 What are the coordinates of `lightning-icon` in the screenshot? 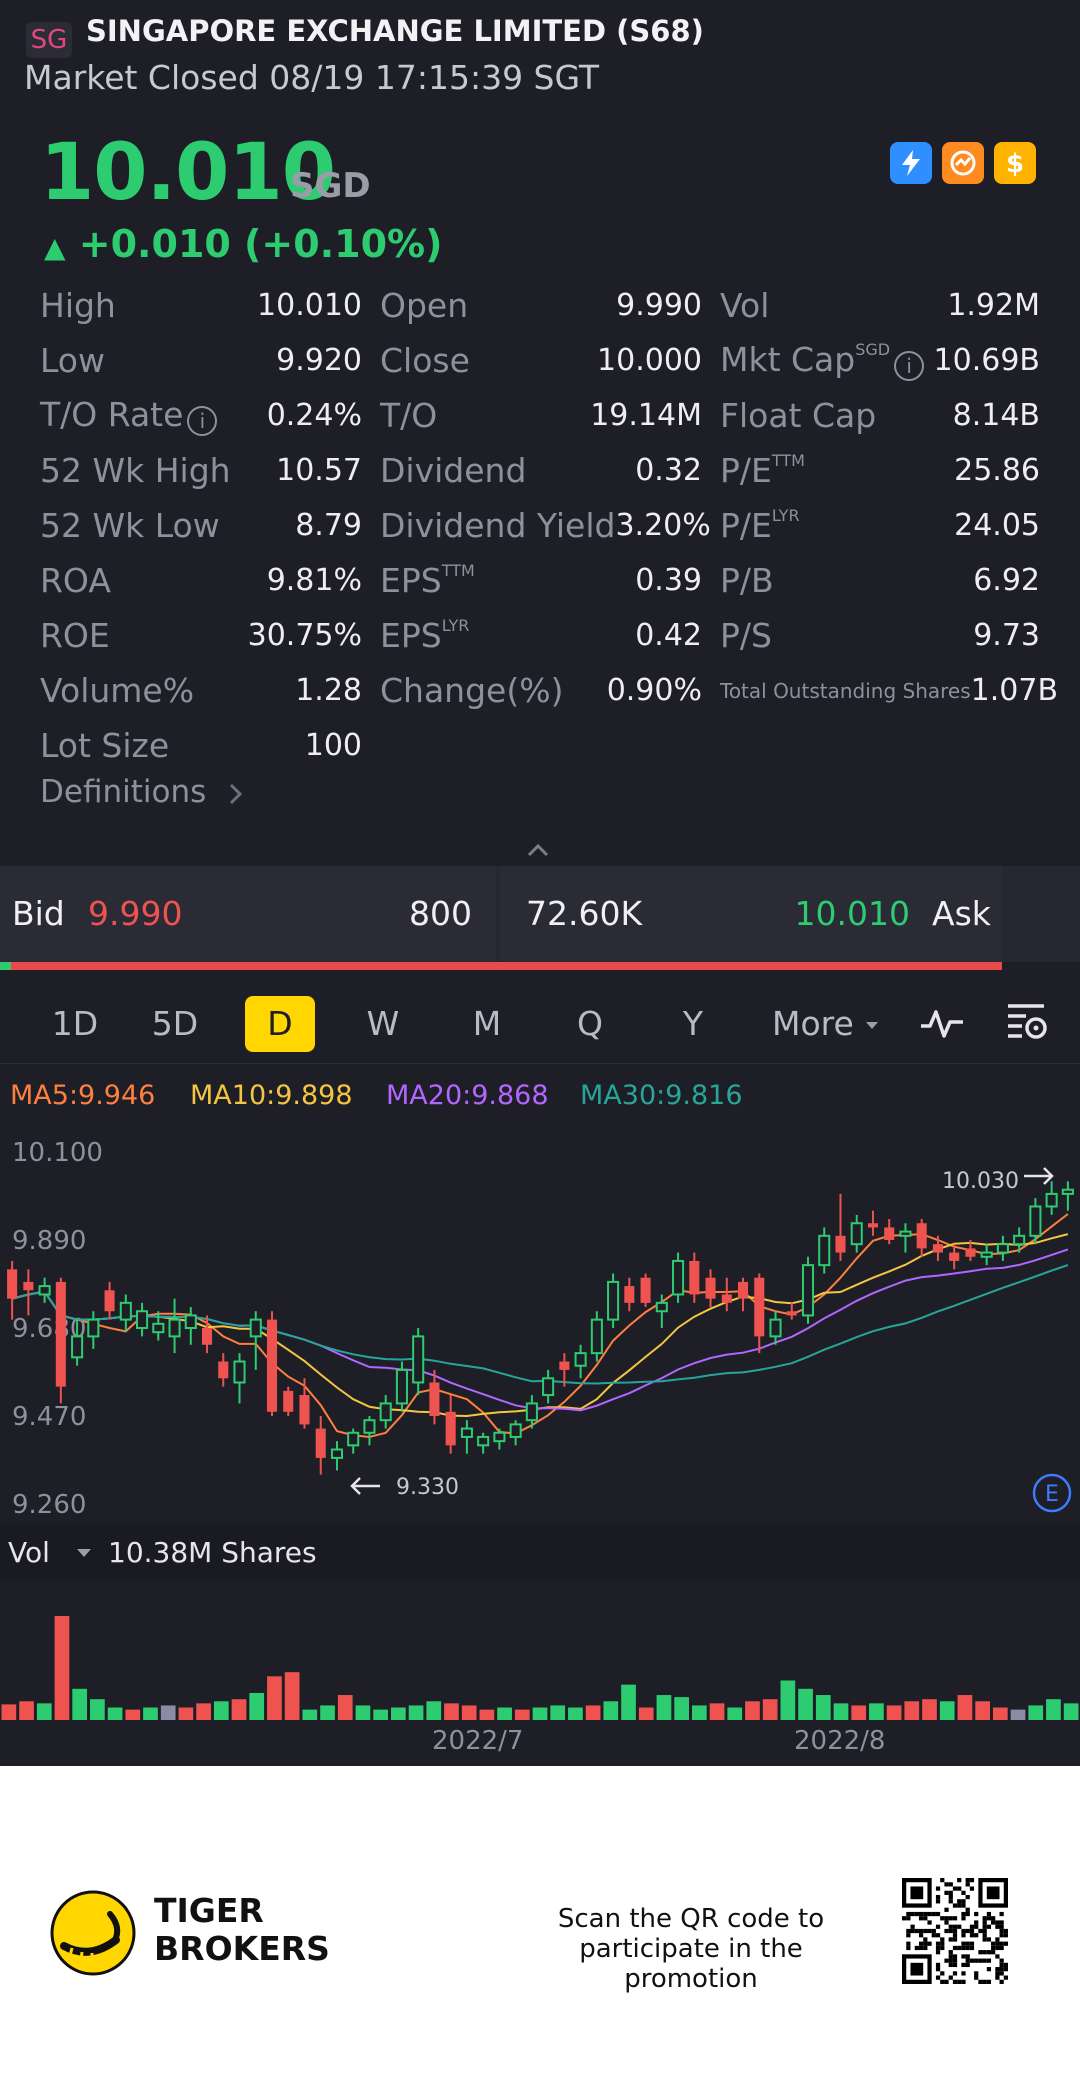 It's located at (911, 163).